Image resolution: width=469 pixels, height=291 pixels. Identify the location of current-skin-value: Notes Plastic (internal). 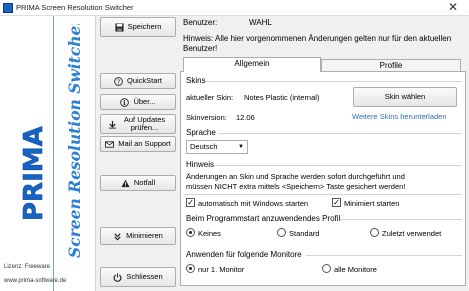
(282, 97).